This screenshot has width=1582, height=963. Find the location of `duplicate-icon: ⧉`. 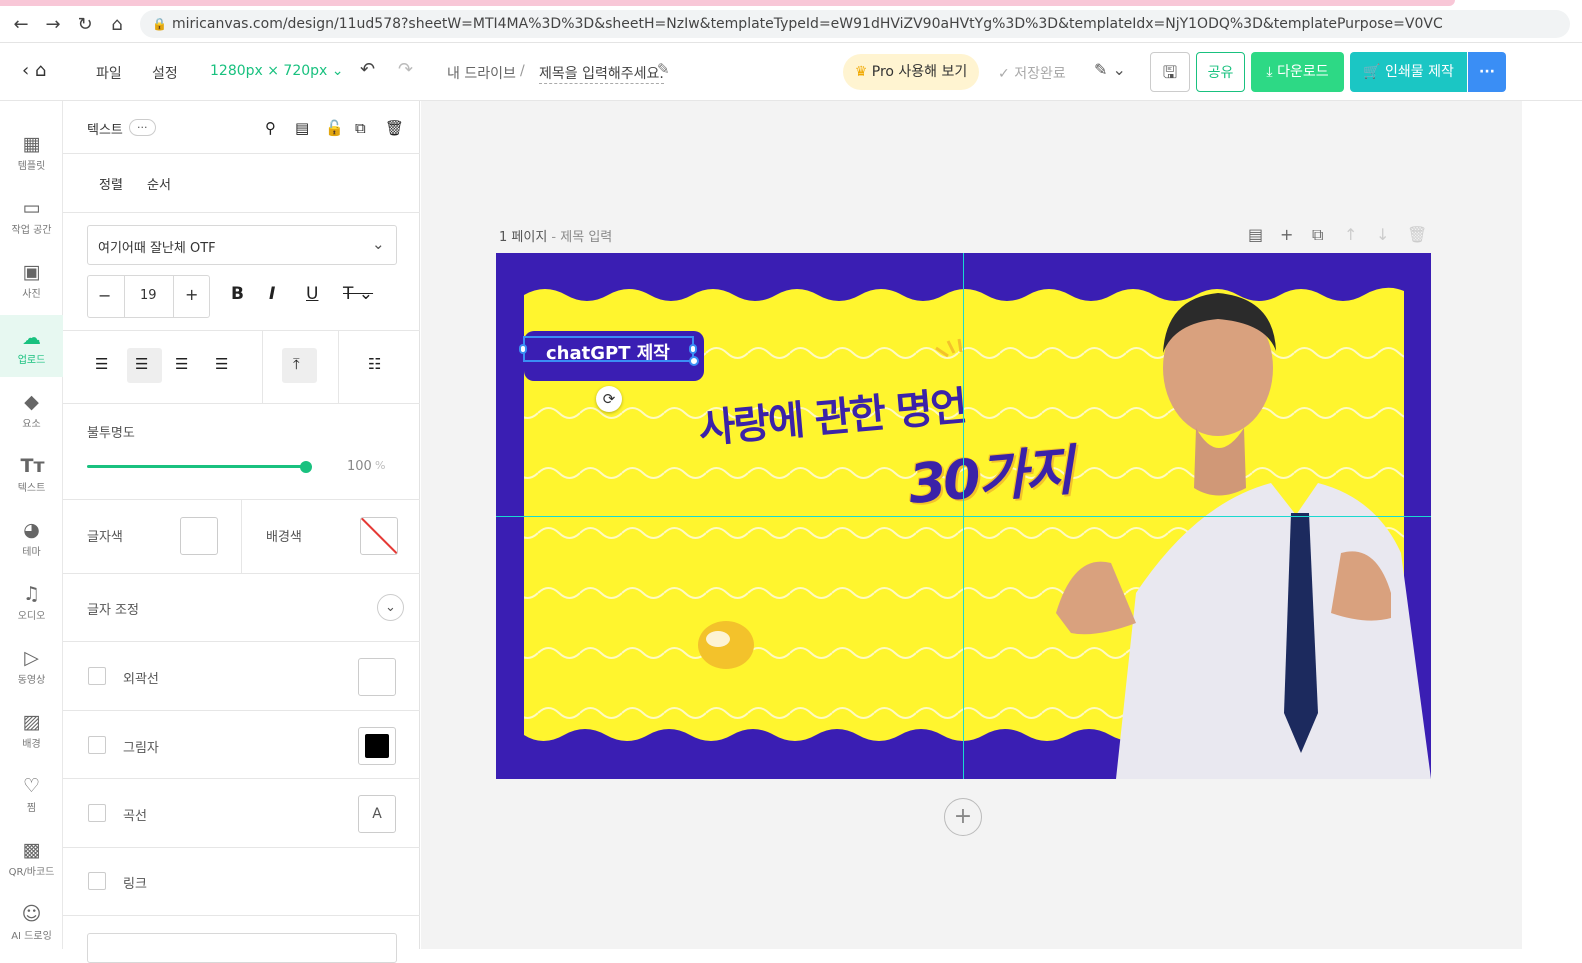

duplicate-icon: ⧉ is located at coordinates (360, 128).